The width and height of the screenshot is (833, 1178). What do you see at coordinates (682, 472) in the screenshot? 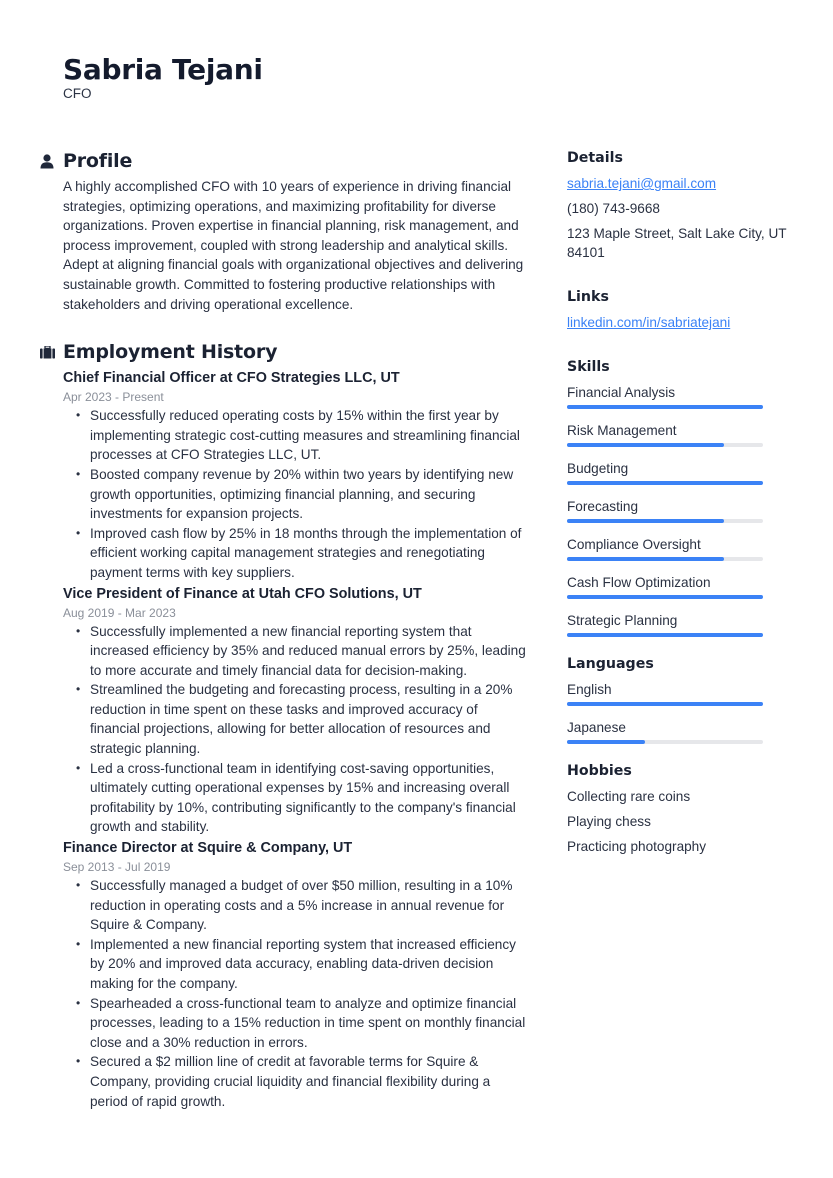
I see `skill-item: Budgeting` at bounding box center [682, 472].